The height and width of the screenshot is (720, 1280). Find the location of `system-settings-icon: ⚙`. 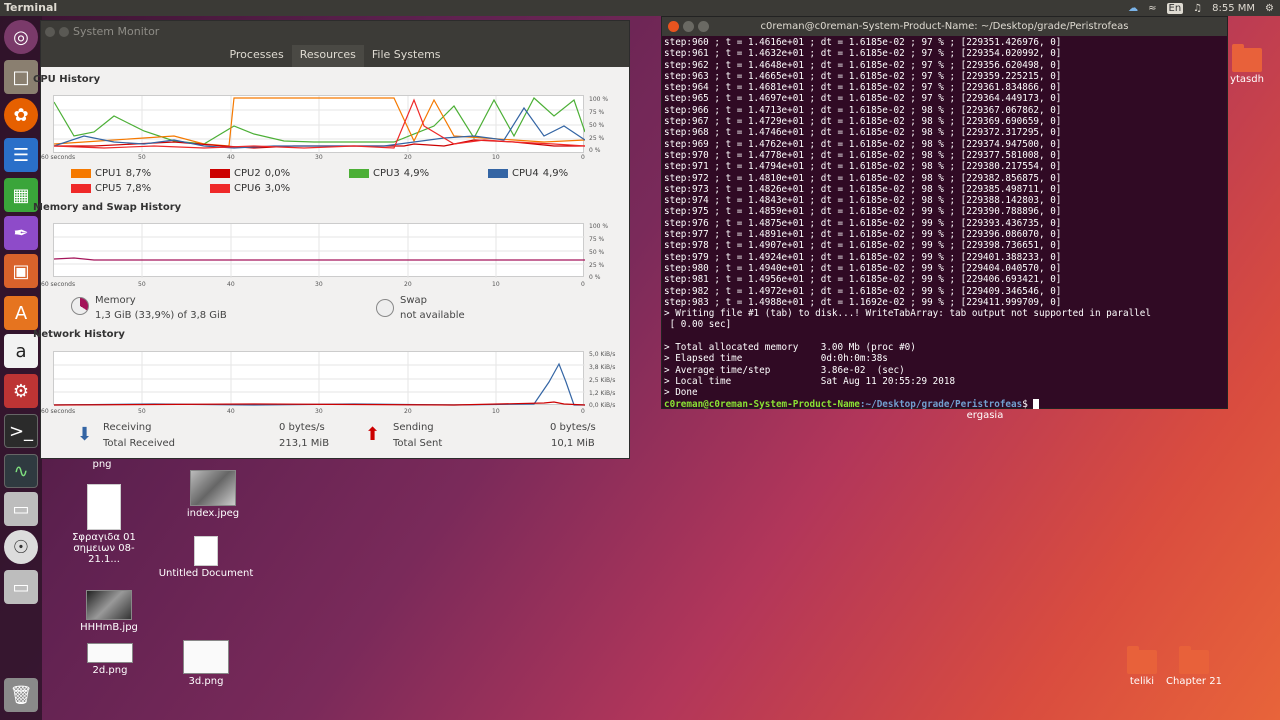

system-settings-icon: ⚙ is located at coordinates (21, 391).